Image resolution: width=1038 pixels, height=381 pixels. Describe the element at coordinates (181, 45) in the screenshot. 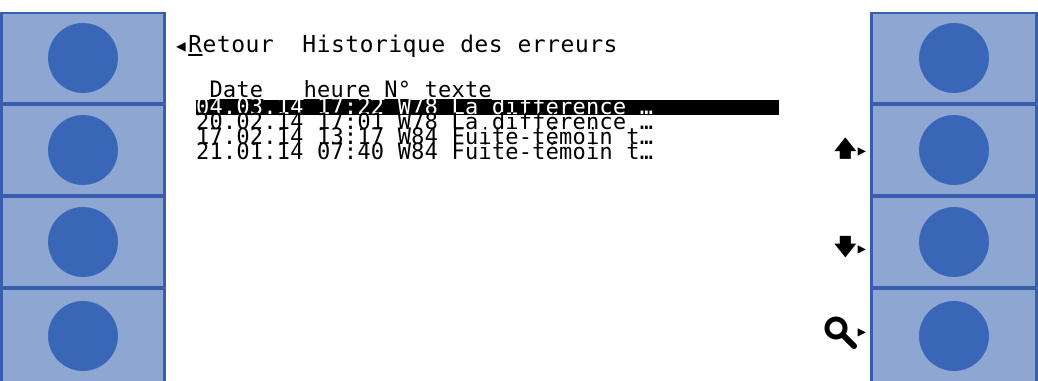

I see `triangle-left-icon: ◀` at that location.